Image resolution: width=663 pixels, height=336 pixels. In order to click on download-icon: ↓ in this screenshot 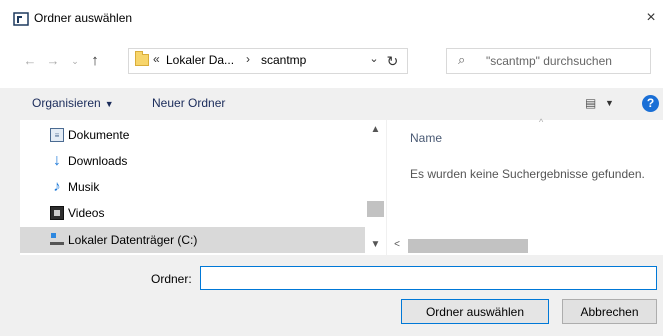, I will do `click(57, 160)`.